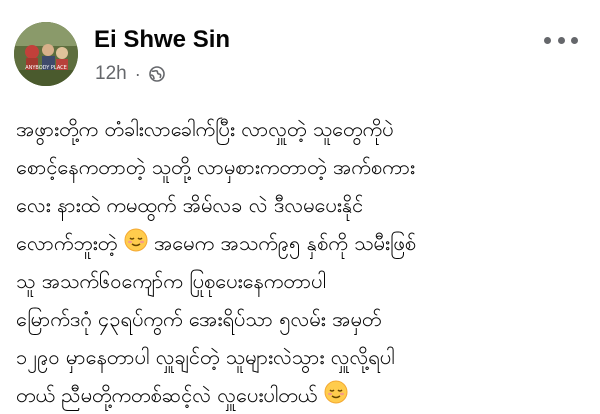  I want to click on post-line: သူ အသက်၆၀ကျော်က ပြုစုပေးနေကတာပါ, so click(303, 281).